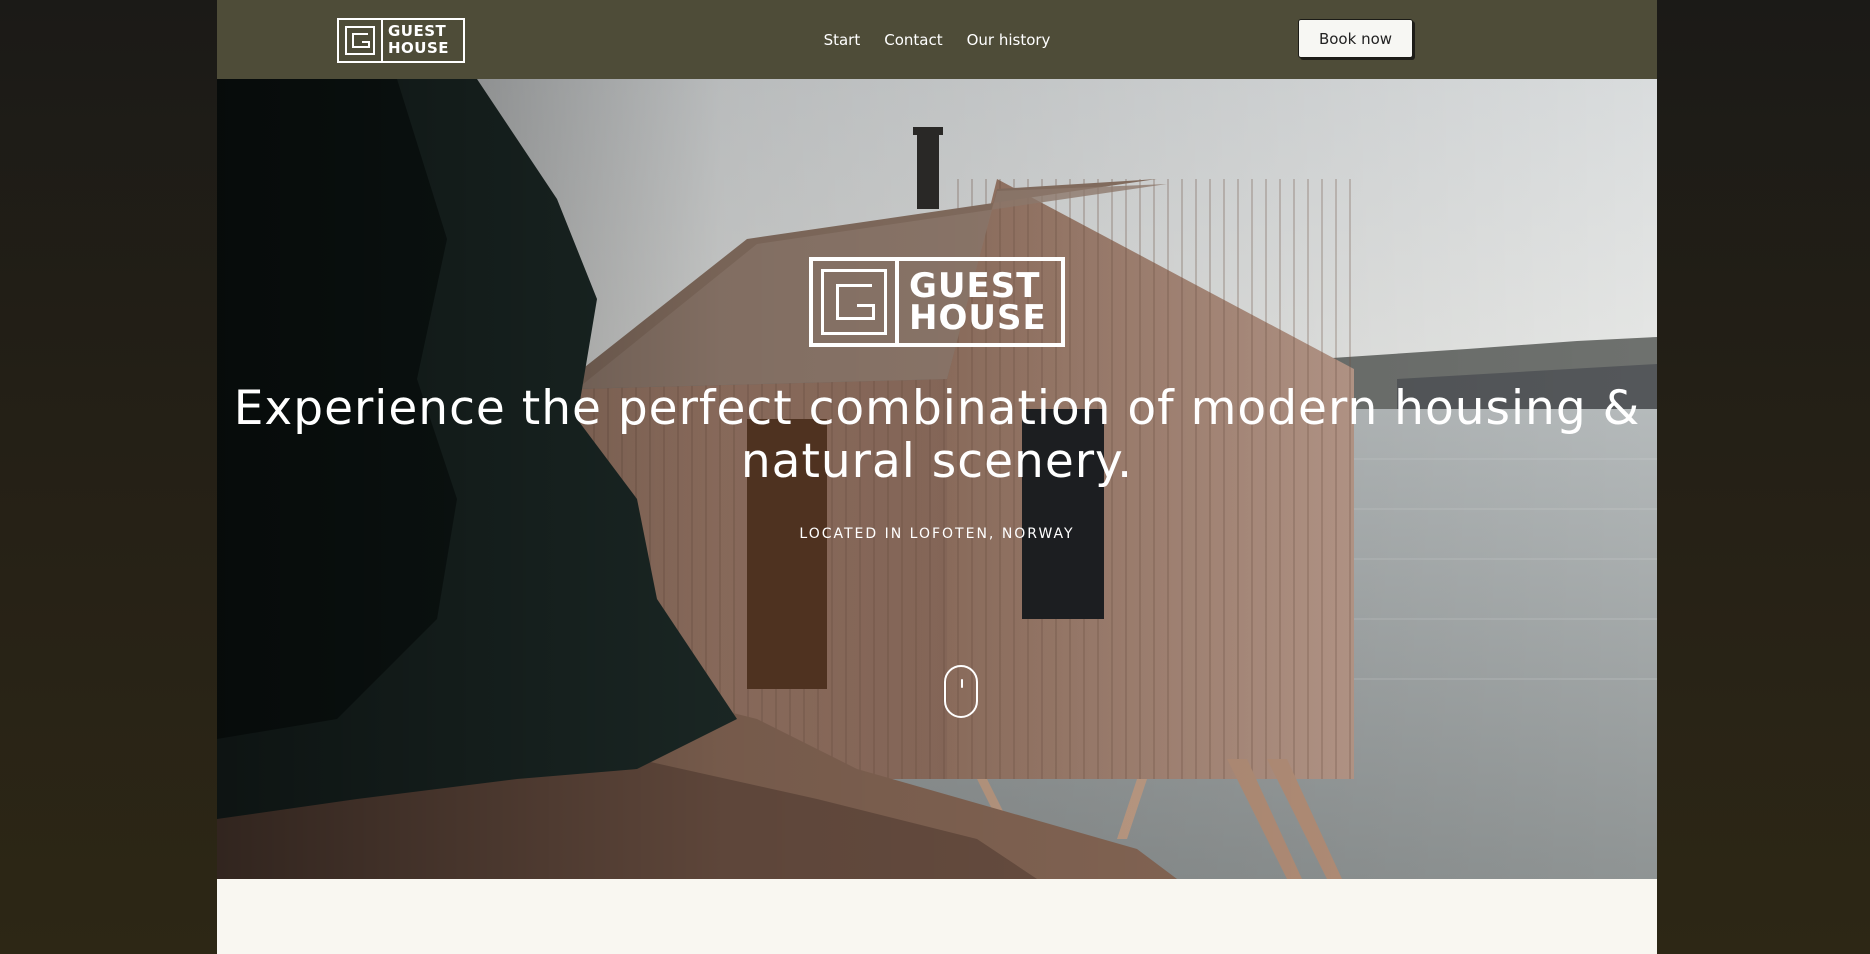  I want to click on mouse-wheel, so click(962, 683).